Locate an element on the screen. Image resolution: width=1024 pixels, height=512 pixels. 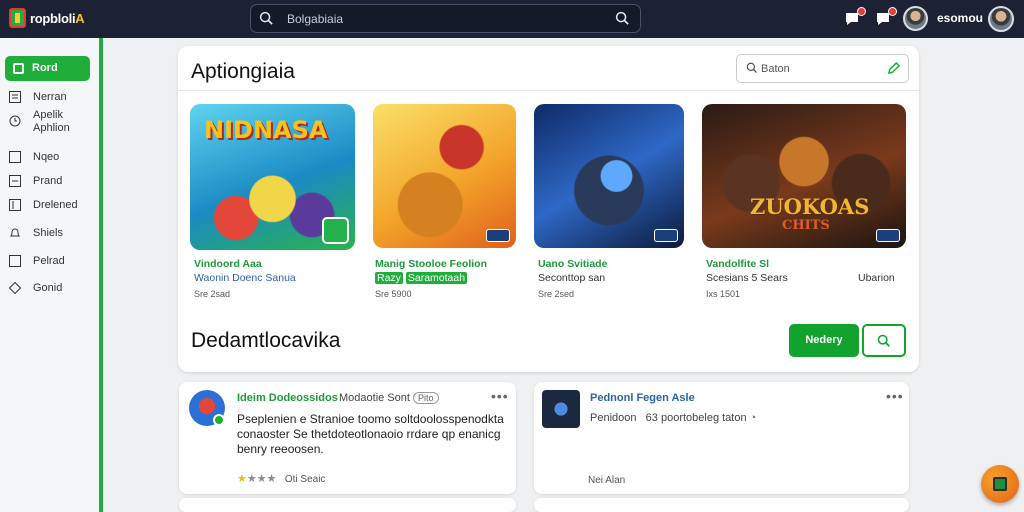
logo-text: ropbloliA is located at coordinates (57, 18).